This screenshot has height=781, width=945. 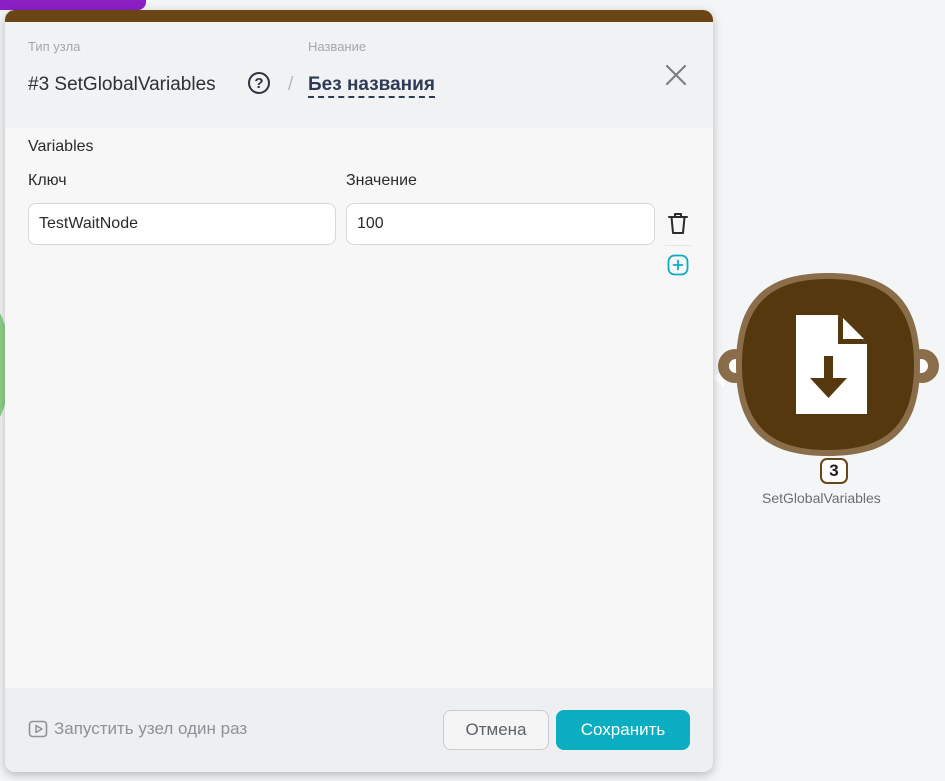 What do you see at coordinates (834, 471) in the screenshot?
I see `node-number-badge: 3` at bounding box center [834, 471].